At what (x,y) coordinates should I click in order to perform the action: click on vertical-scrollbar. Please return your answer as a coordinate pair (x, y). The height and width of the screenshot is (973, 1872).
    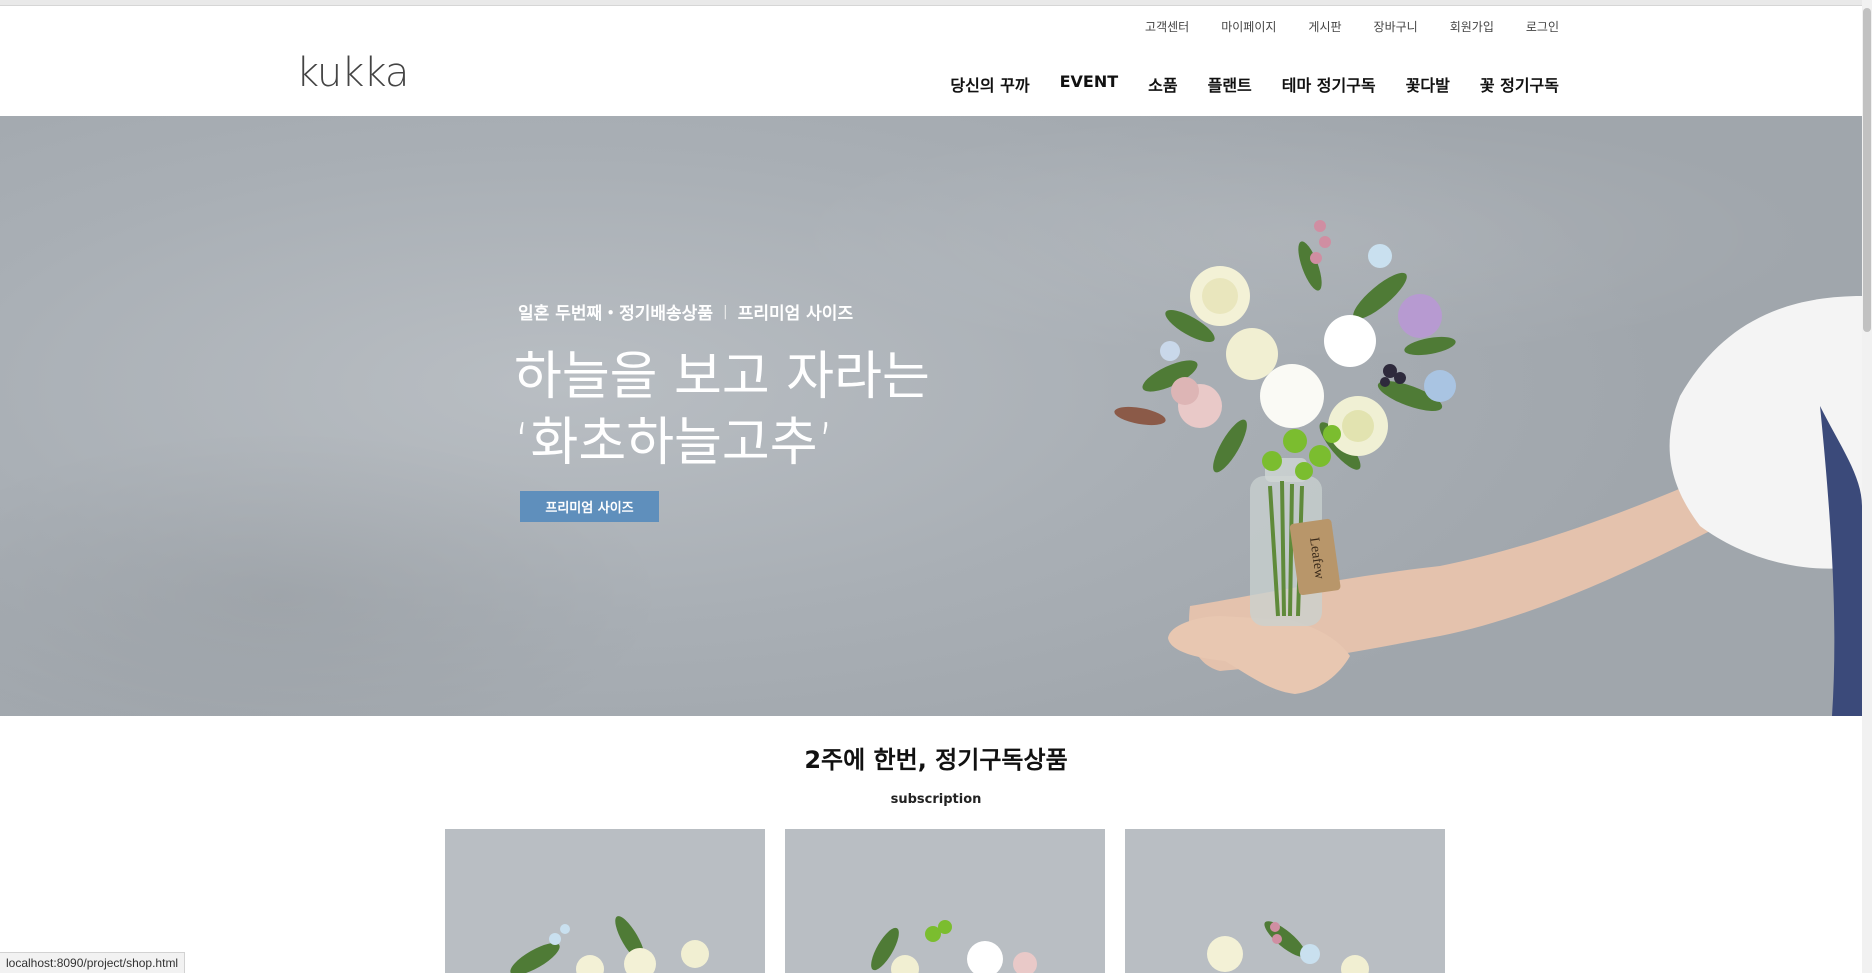
    Looking at the image, I should click on (1867, 486).